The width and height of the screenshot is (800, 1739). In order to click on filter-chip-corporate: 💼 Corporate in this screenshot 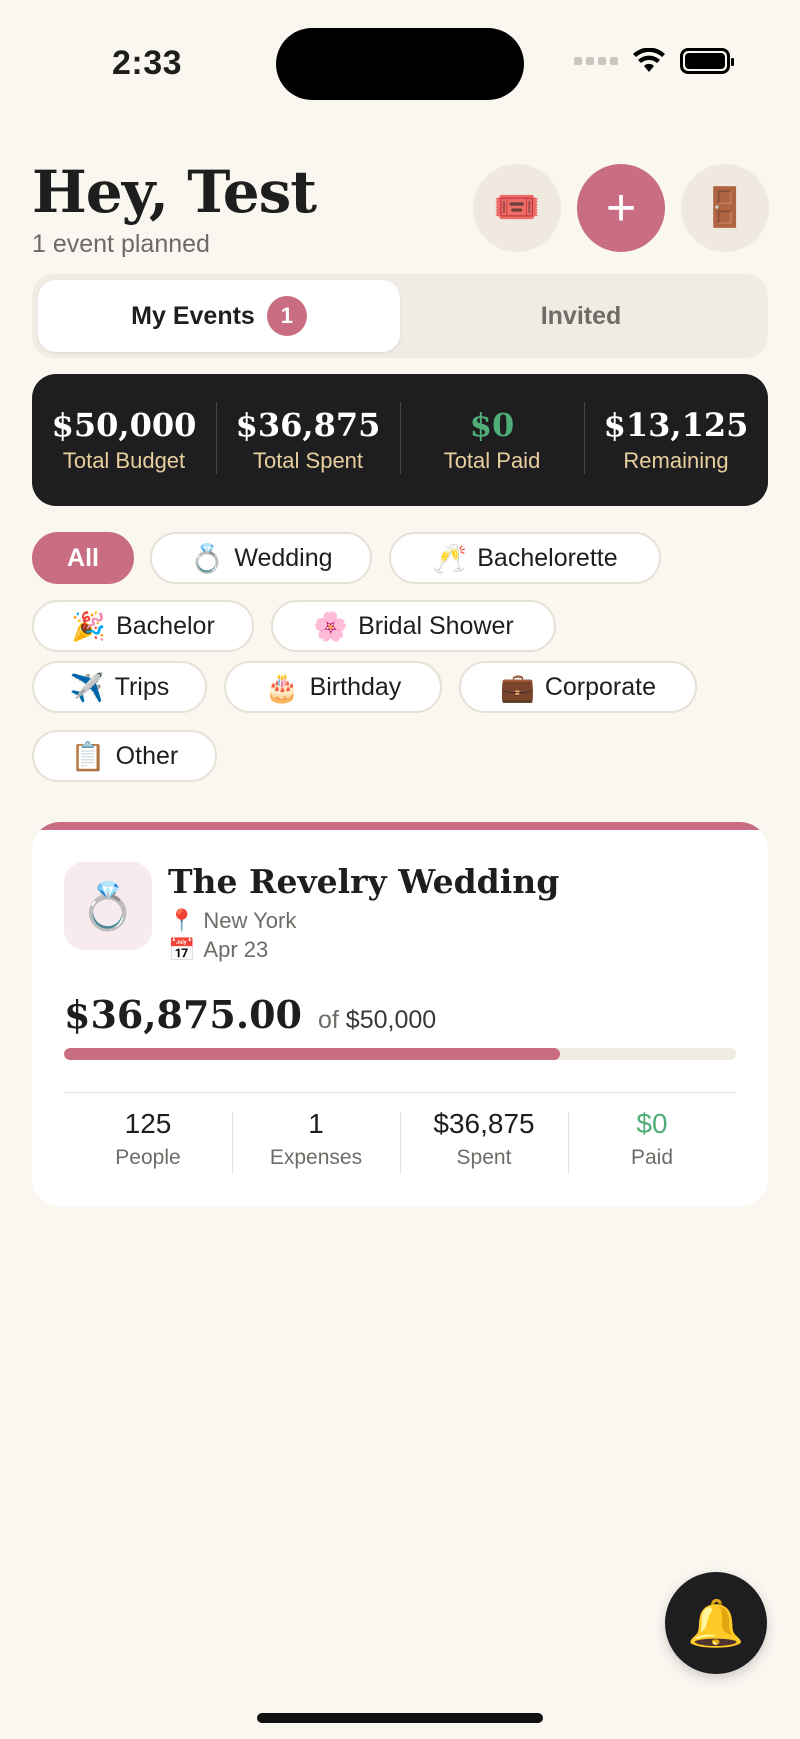, I will do `click(578, 687)`.